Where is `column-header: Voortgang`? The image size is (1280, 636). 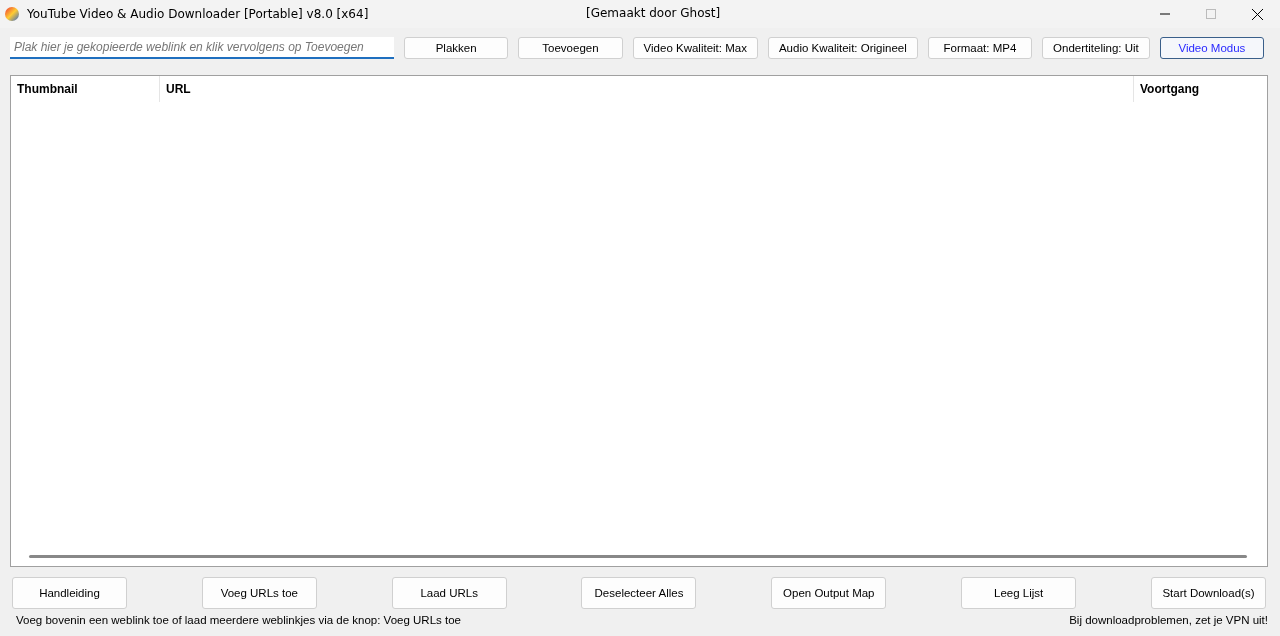
column-header: Voortgang is located at coordinates (1200, 89).